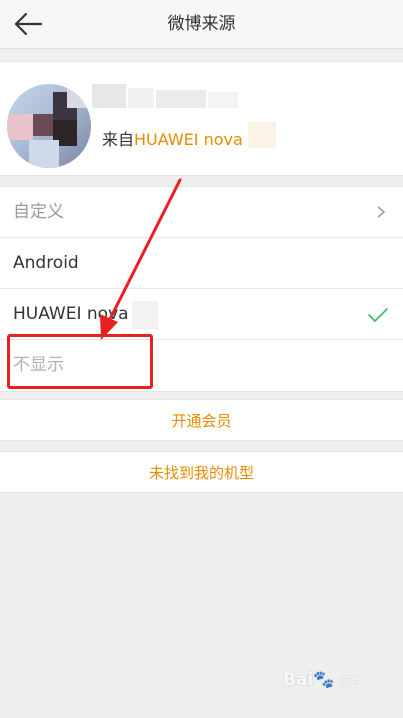 This screenshot has width=403, height=718. Describe the element at coordinates (49, 126) in the screenshot. I see `avatar` at that location.